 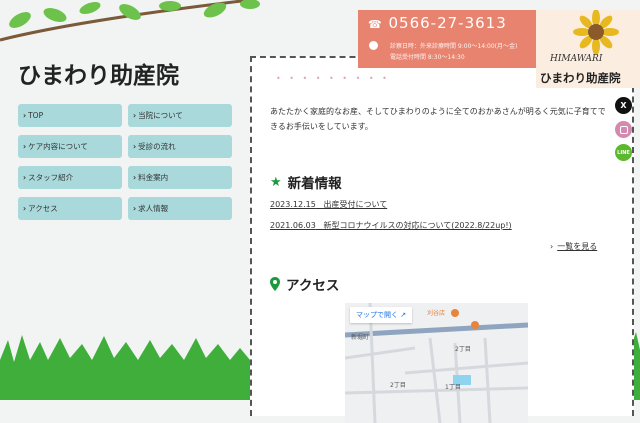 I want to click on google-map: 新堀町 2丁目 1丁目 2丁目 刈谷店 マップで開く ↗, so click(x=436, y=363).